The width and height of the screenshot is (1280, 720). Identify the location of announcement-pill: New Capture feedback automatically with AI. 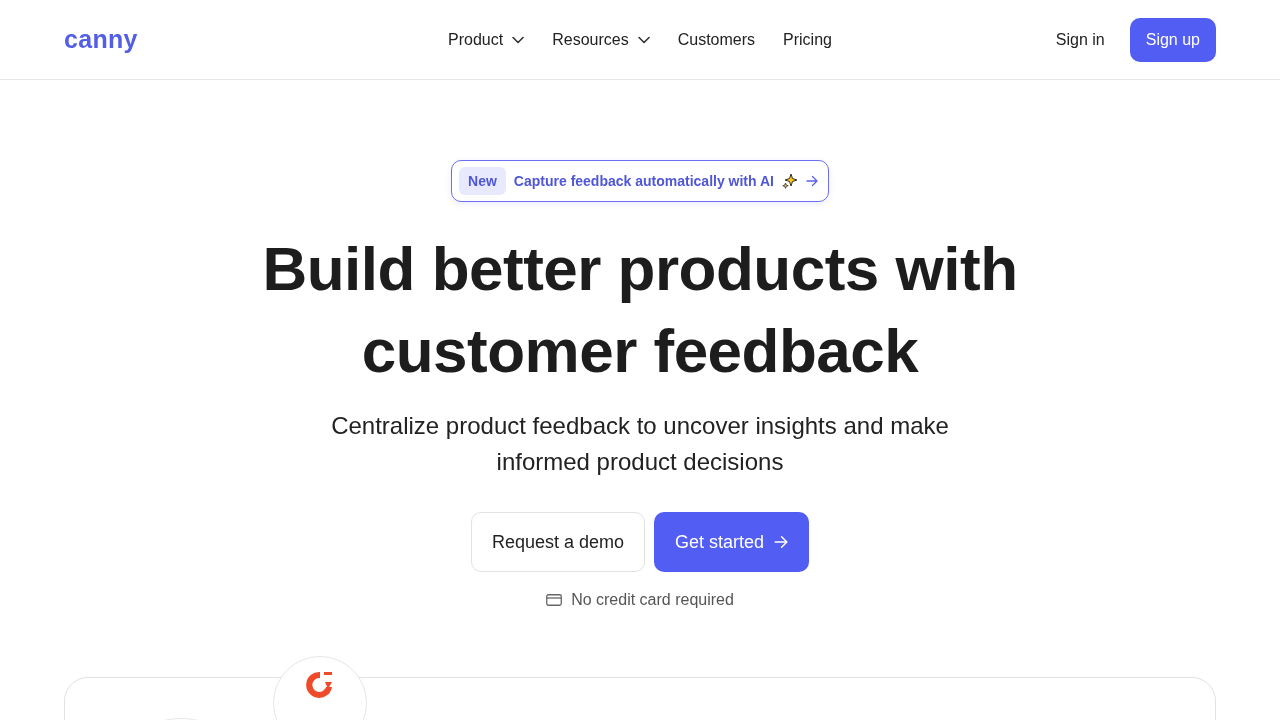
(640, 181).